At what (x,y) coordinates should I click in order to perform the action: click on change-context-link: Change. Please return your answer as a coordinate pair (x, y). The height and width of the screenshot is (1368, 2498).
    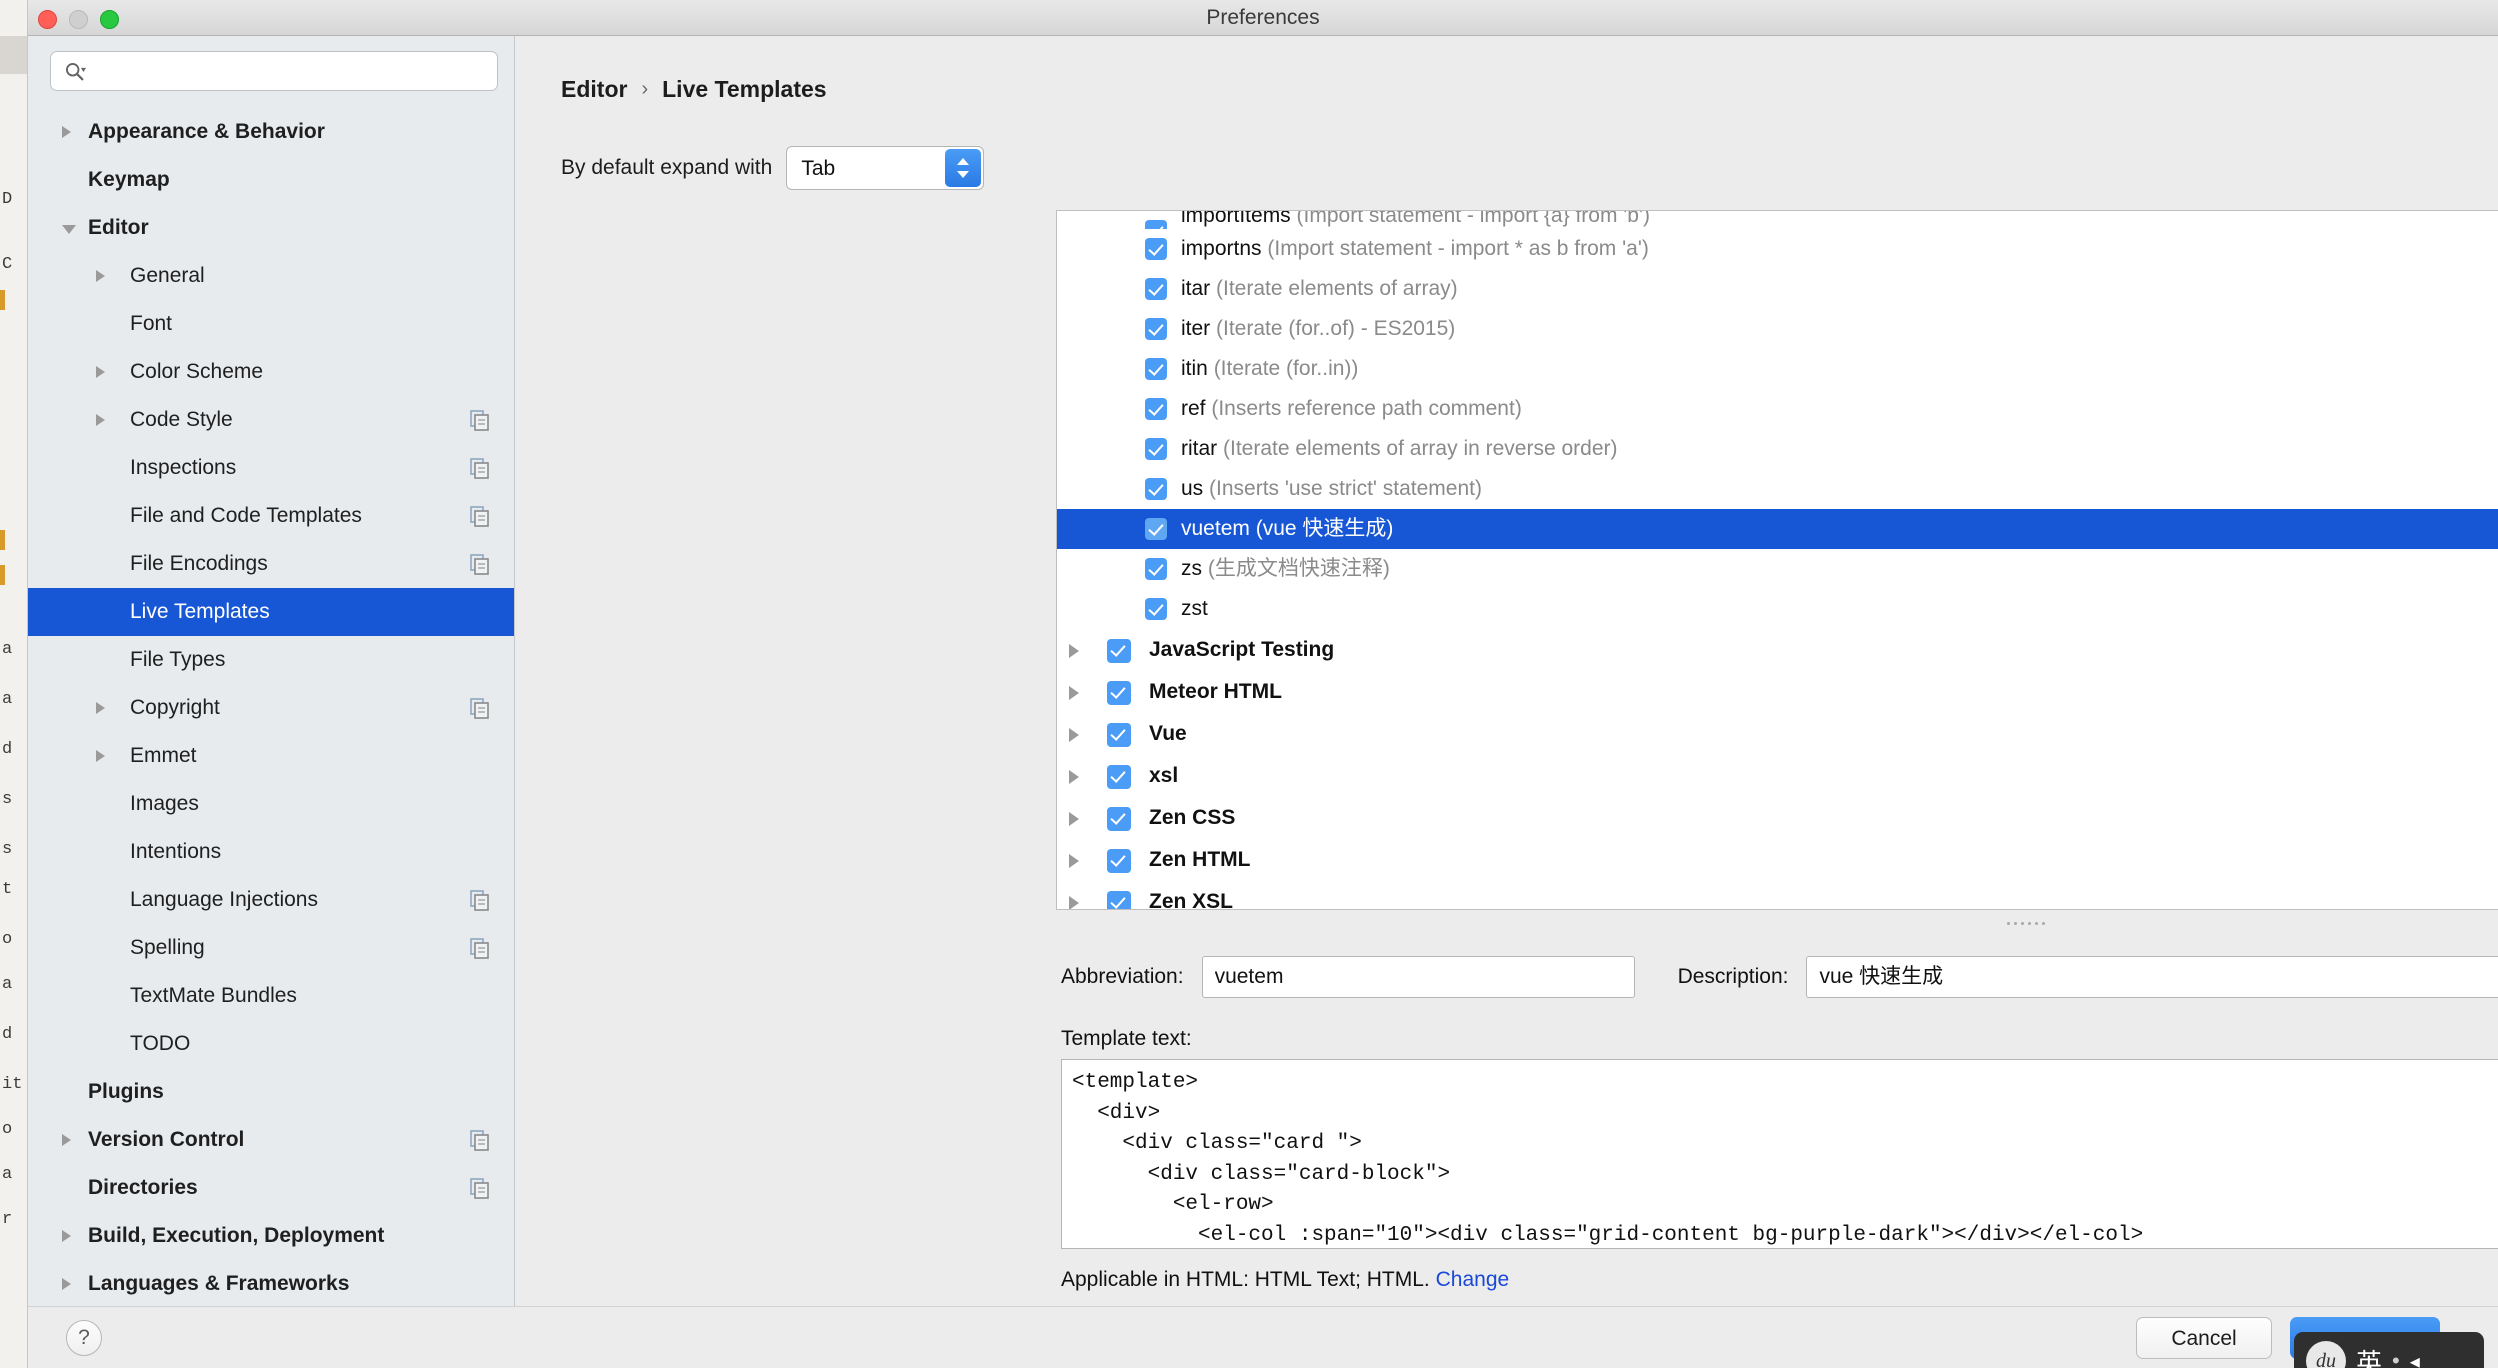
    Looking at the image, I should click on (1473, 1279).